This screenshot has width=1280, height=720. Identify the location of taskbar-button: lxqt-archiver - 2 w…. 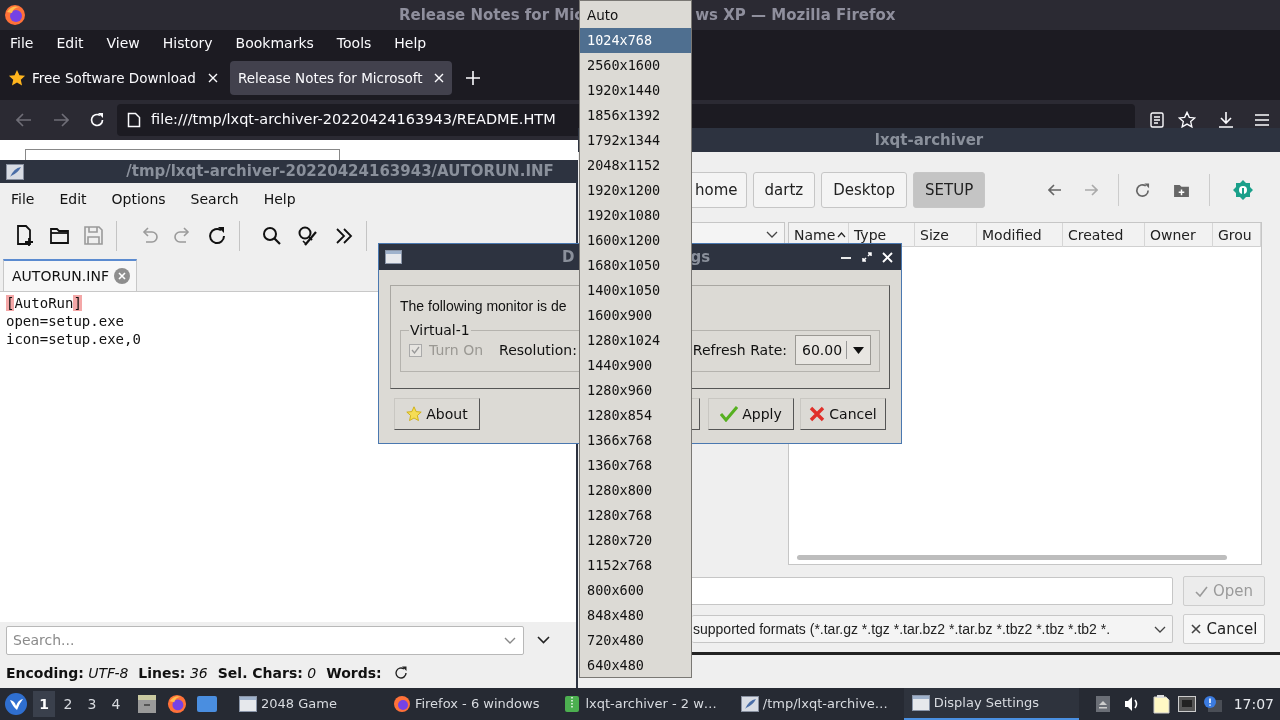
(640, 704).